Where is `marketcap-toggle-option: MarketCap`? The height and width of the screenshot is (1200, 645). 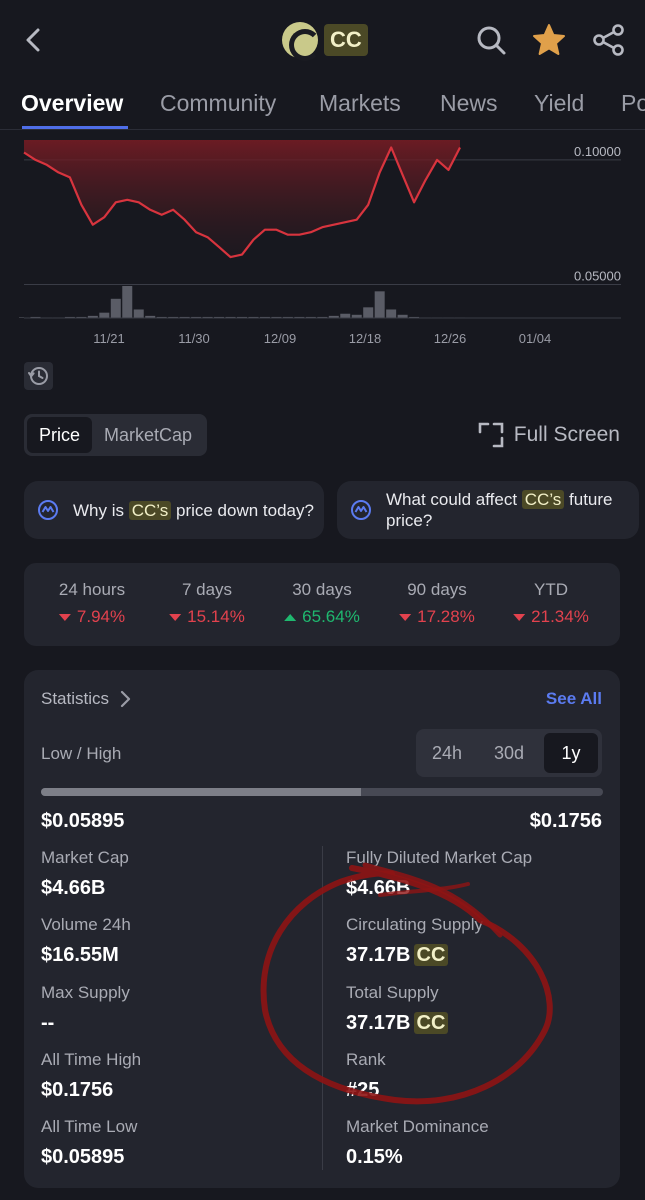
marketcap-toggle-option: MarketCap is located at coordinates (148, 435).